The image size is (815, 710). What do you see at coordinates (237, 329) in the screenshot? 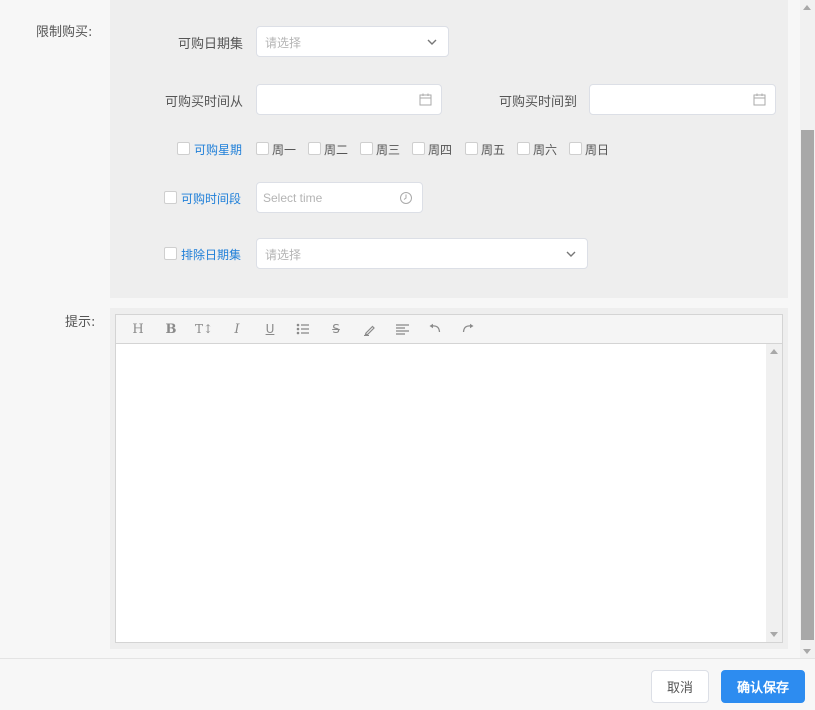
I see `italic-icon: I` at bounding box center [237, 329].